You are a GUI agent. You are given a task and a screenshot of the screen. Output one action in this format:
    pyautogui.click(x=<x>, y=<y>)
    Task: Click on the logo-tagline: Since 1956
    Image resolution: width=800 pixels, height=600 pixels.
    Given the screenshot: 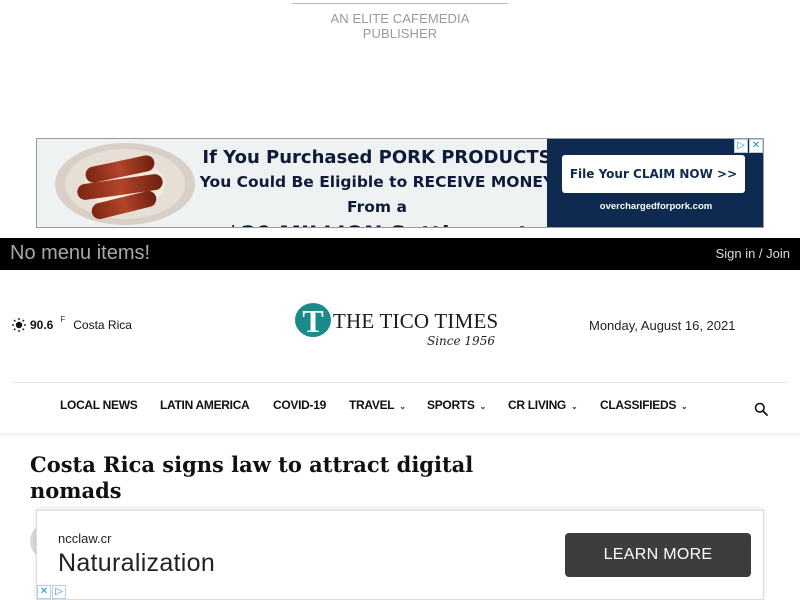 What is the action you would take?
    pyautogui.click(x=461, y=341)
    